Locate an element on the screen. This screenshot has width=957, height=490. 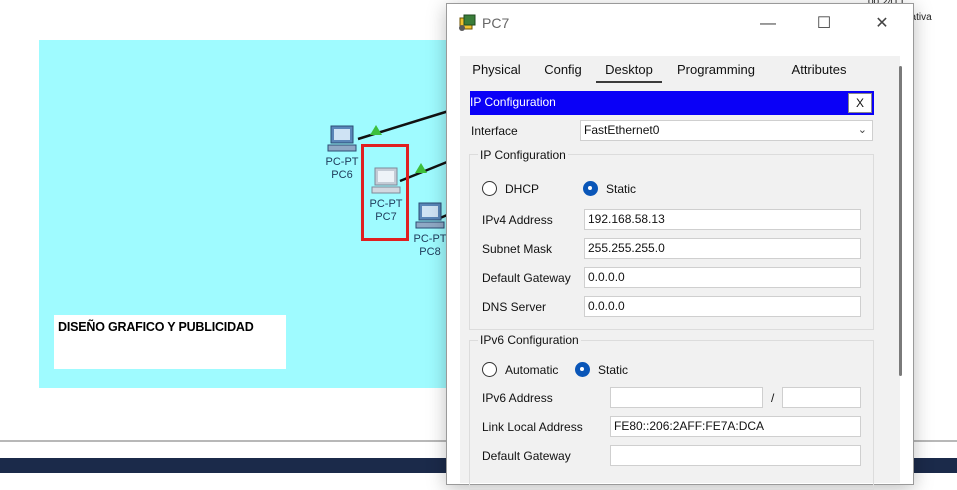
dns-server-field: 0.0.0.0 is located at coordinates (722, 306).